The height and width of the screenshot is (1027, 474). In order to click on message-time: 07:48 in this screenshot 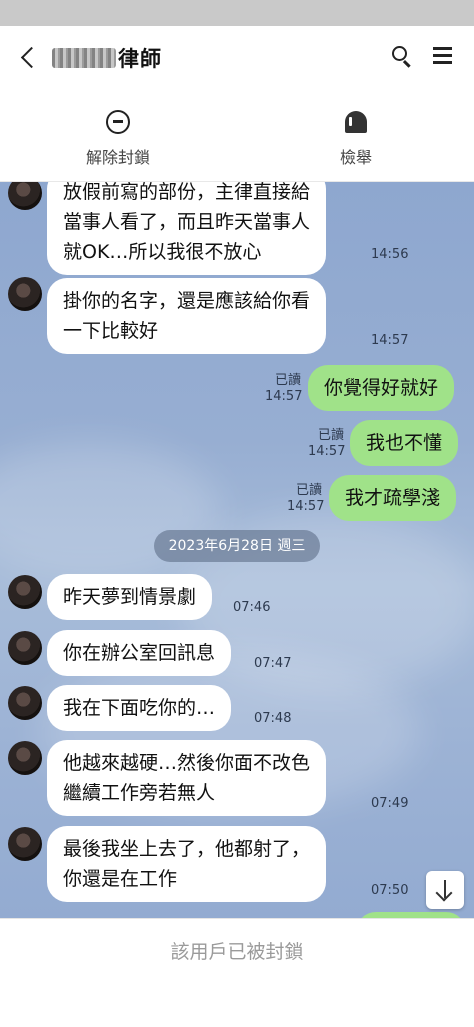, I will do `click(273, 718)`.